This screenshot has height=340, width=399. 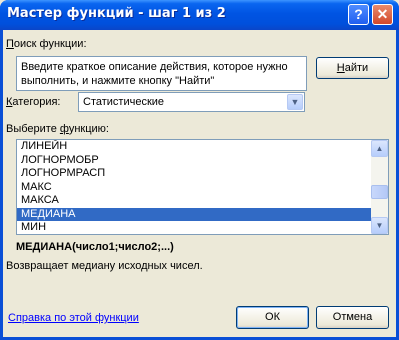 What do you see at coordinates (352, 317) in the screenshot?
I see `cancel-button: Отмена` at bounding box center [352, 317].